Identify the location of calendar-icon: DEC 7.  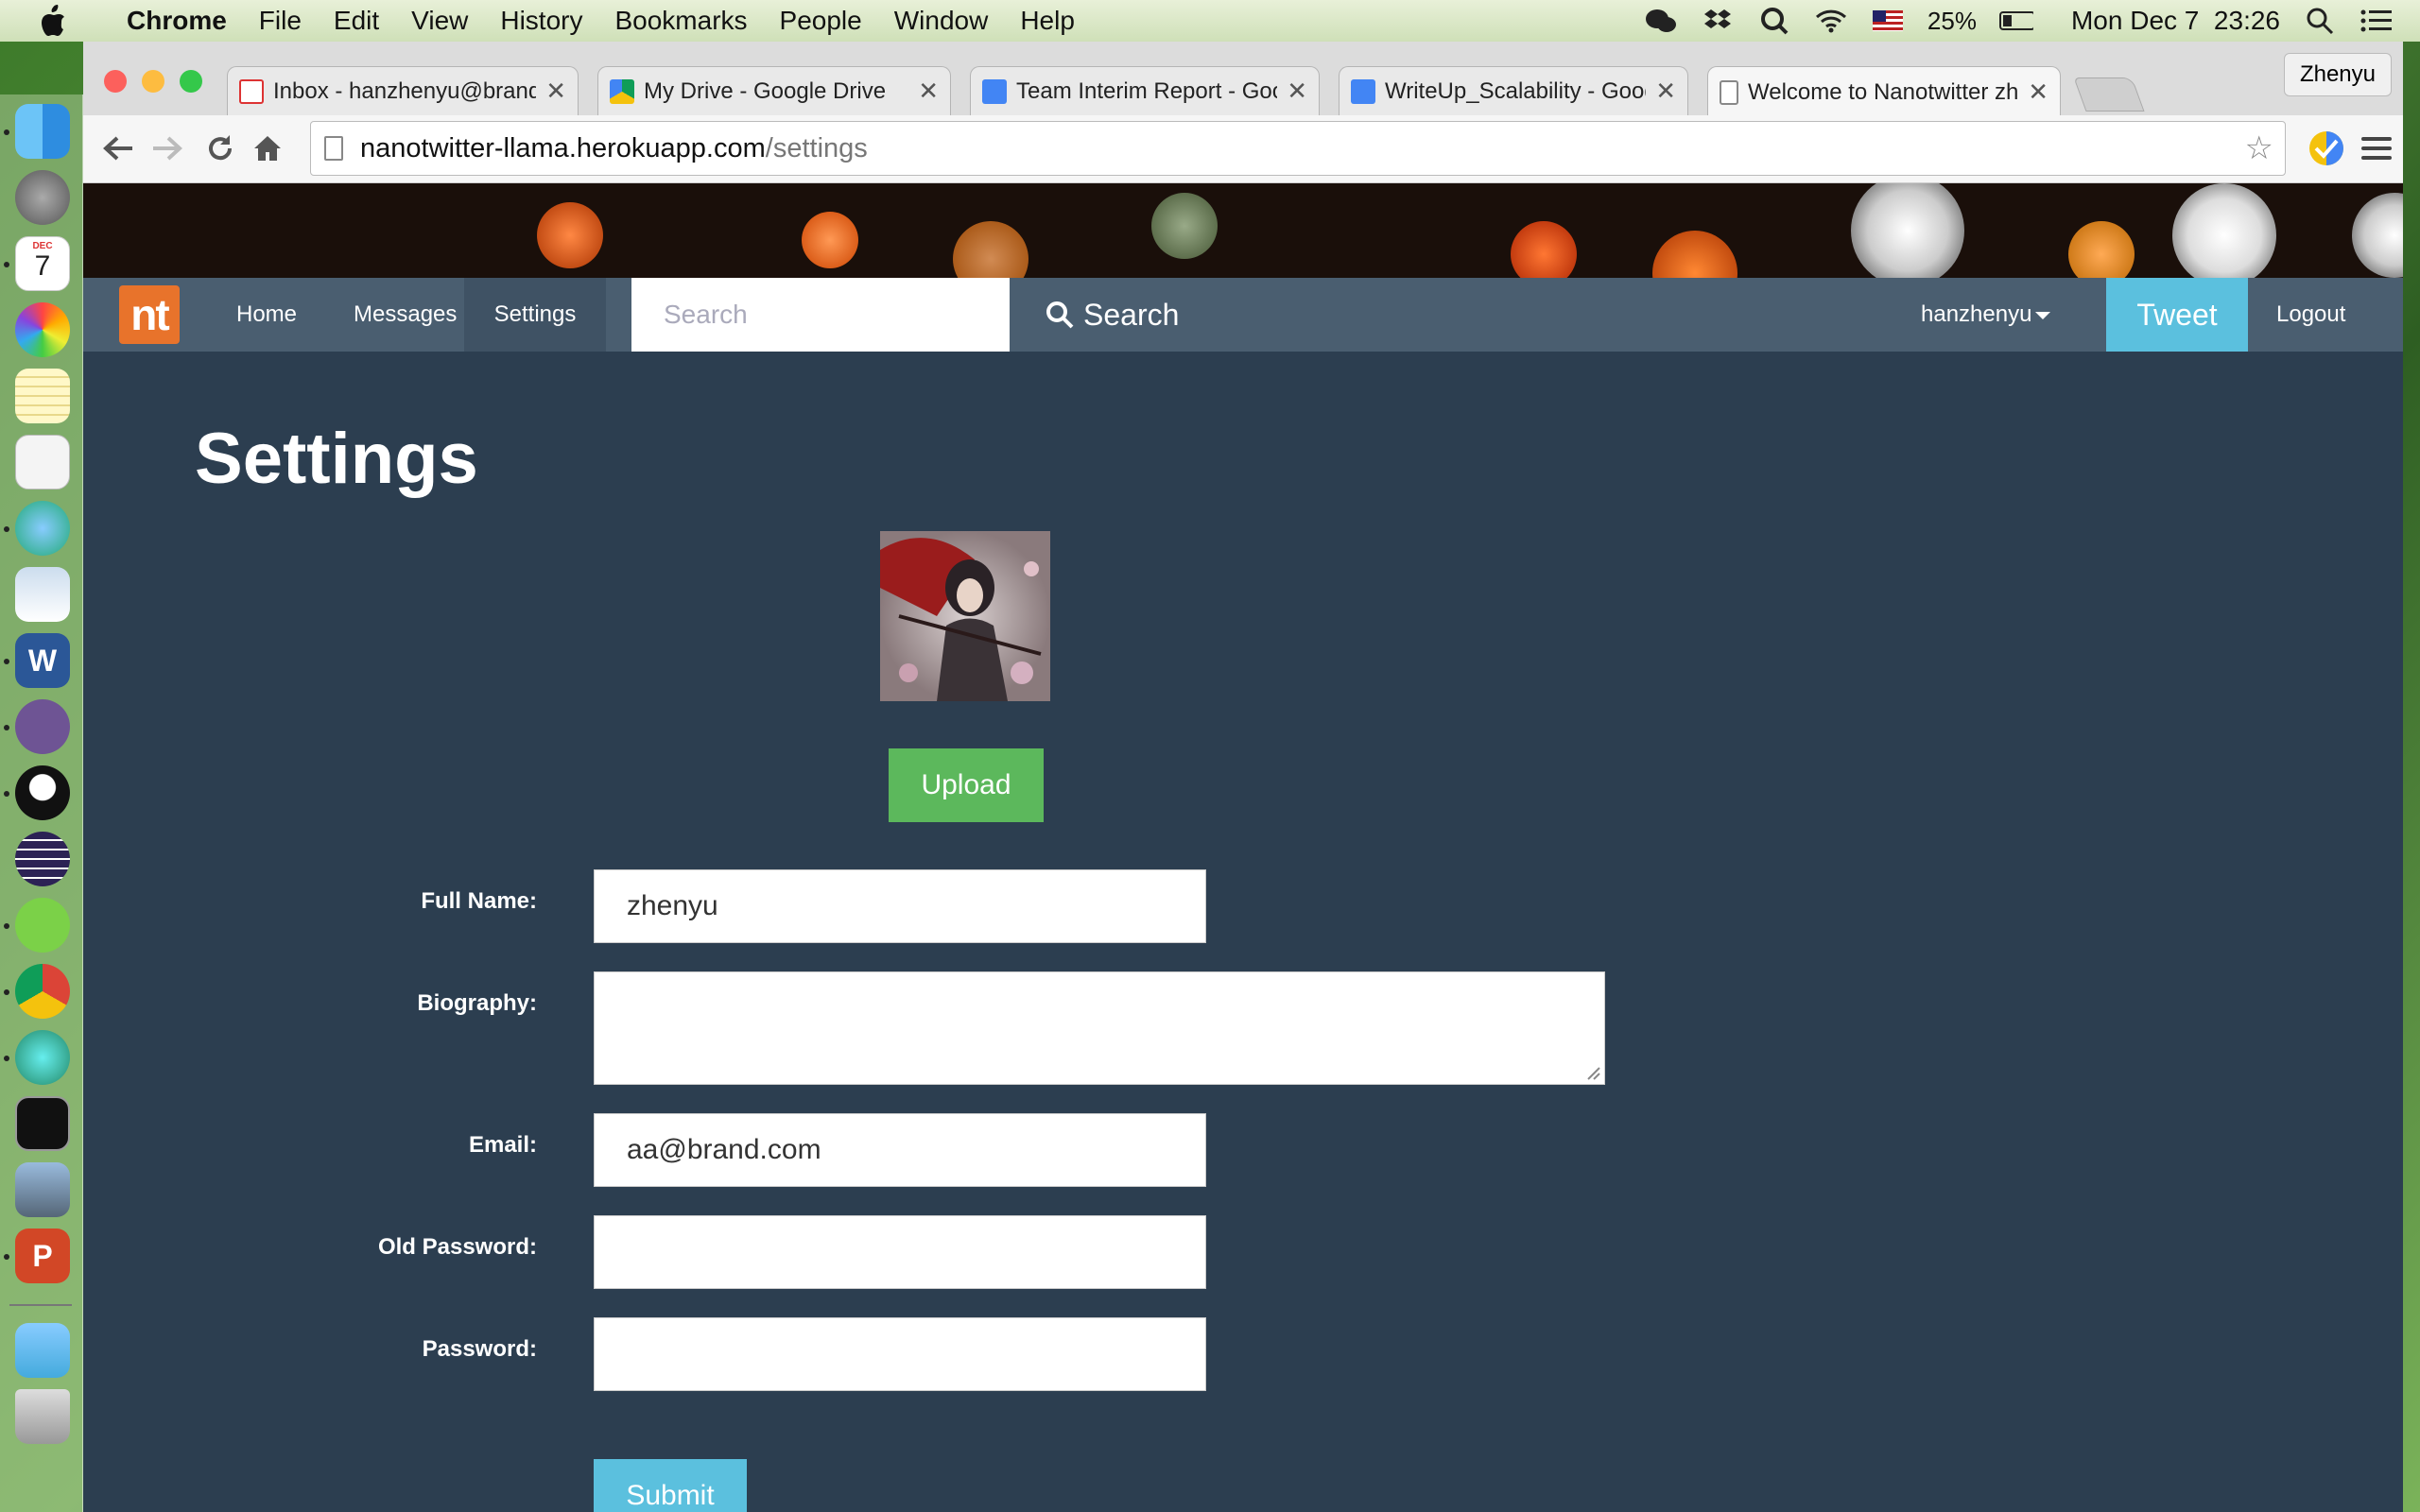
(42, 263).